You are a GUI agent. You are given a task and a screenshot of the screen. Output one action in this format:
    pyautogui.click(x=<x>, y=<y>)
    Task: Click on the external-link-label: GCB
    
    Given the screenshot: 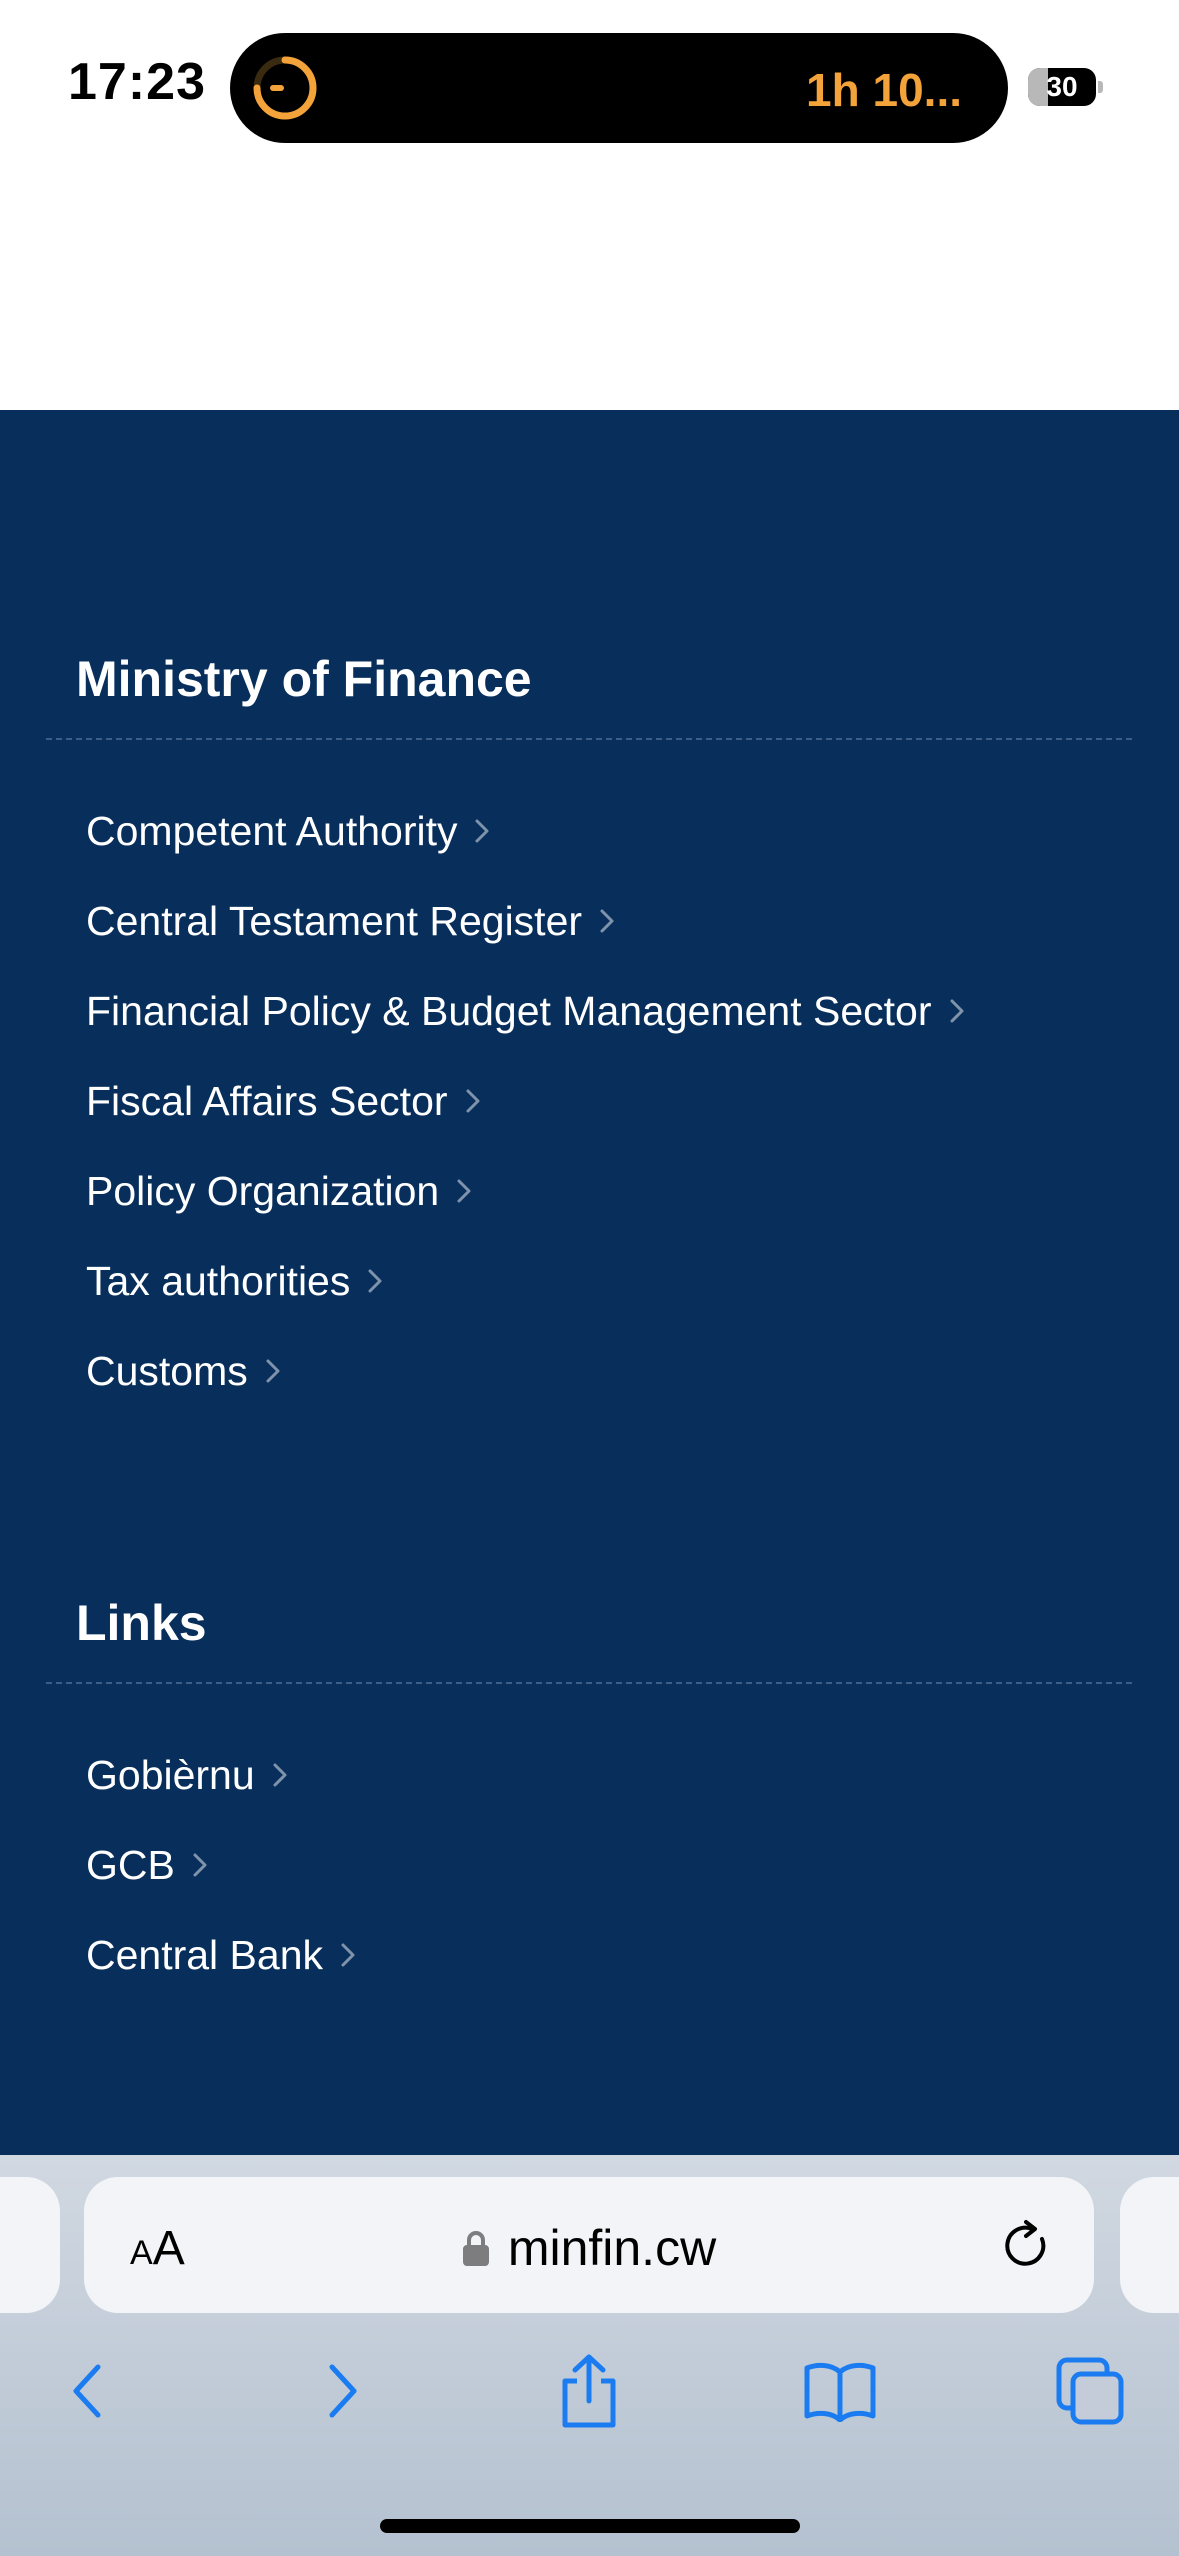 What is the action you would take?
    pyautogui.click(x=130, y=1864)
    